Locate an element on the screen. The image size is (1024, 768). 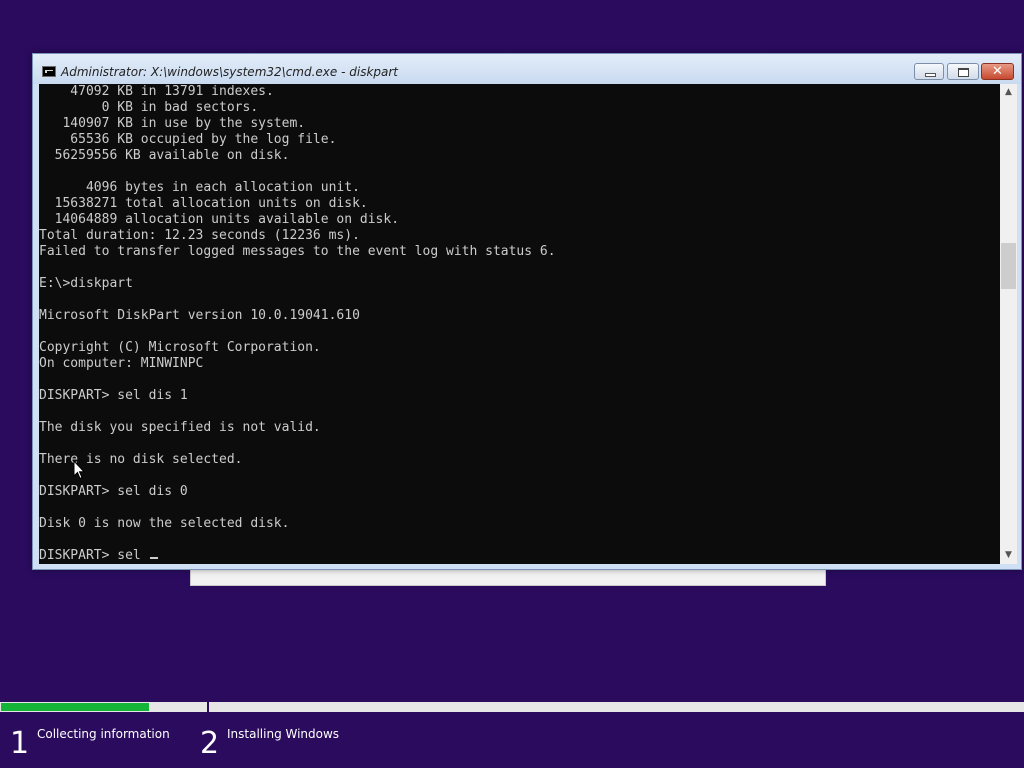
minimize-icon is located at coordinates (930, 75).